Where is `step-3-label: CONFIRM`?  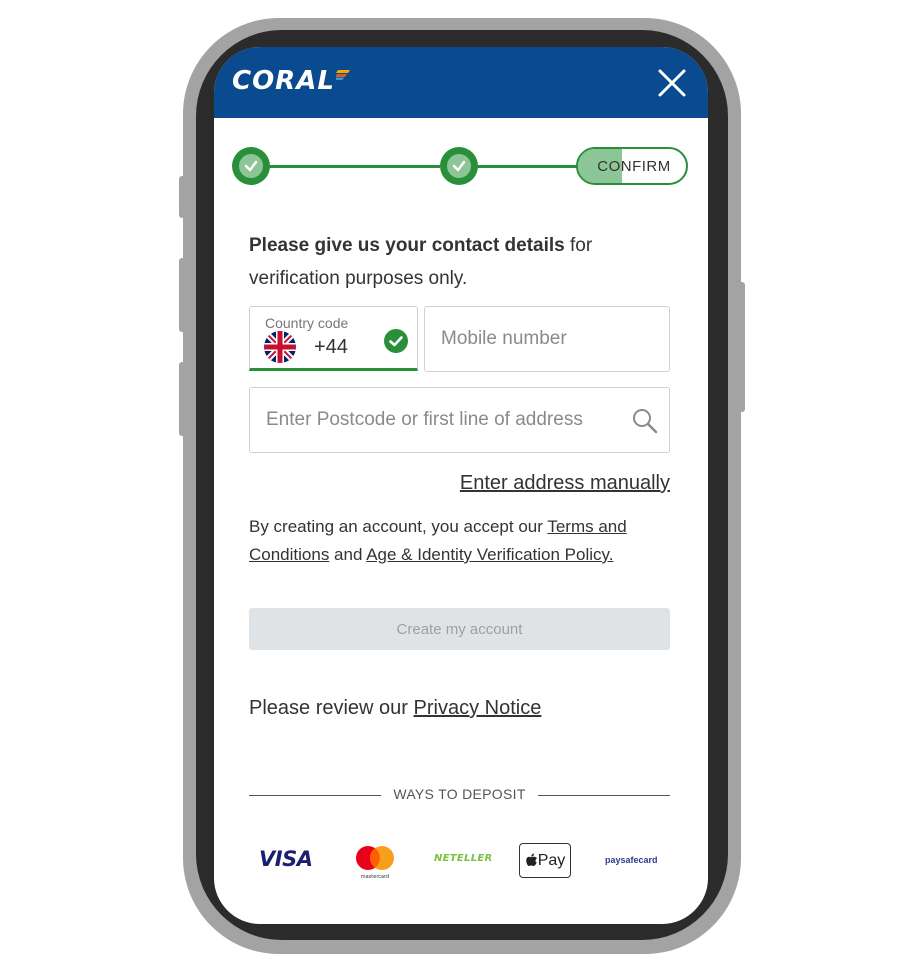
step-3-label: CONFIRM is located at coordinates (634, 166).